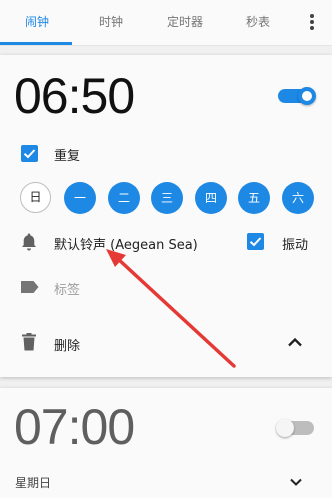  What do you see at coordinates (67, 288) in the screenshot?
I see `label-input: 标签` at bounding box center [67, 288].